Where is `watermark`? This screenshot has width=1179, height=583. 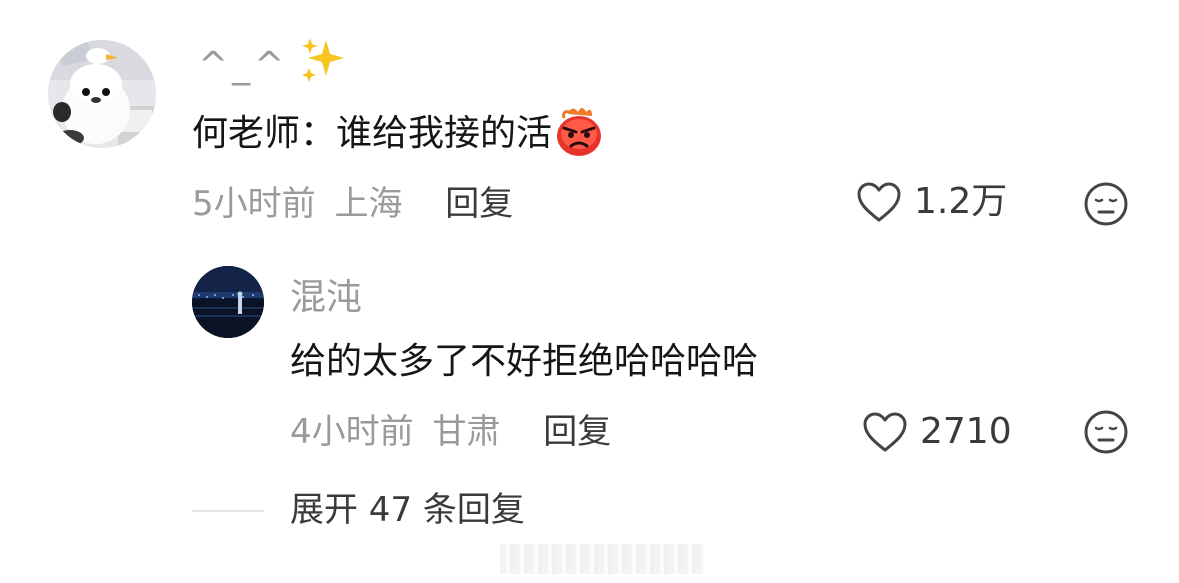
watermark is located at coordinates (602, 559).